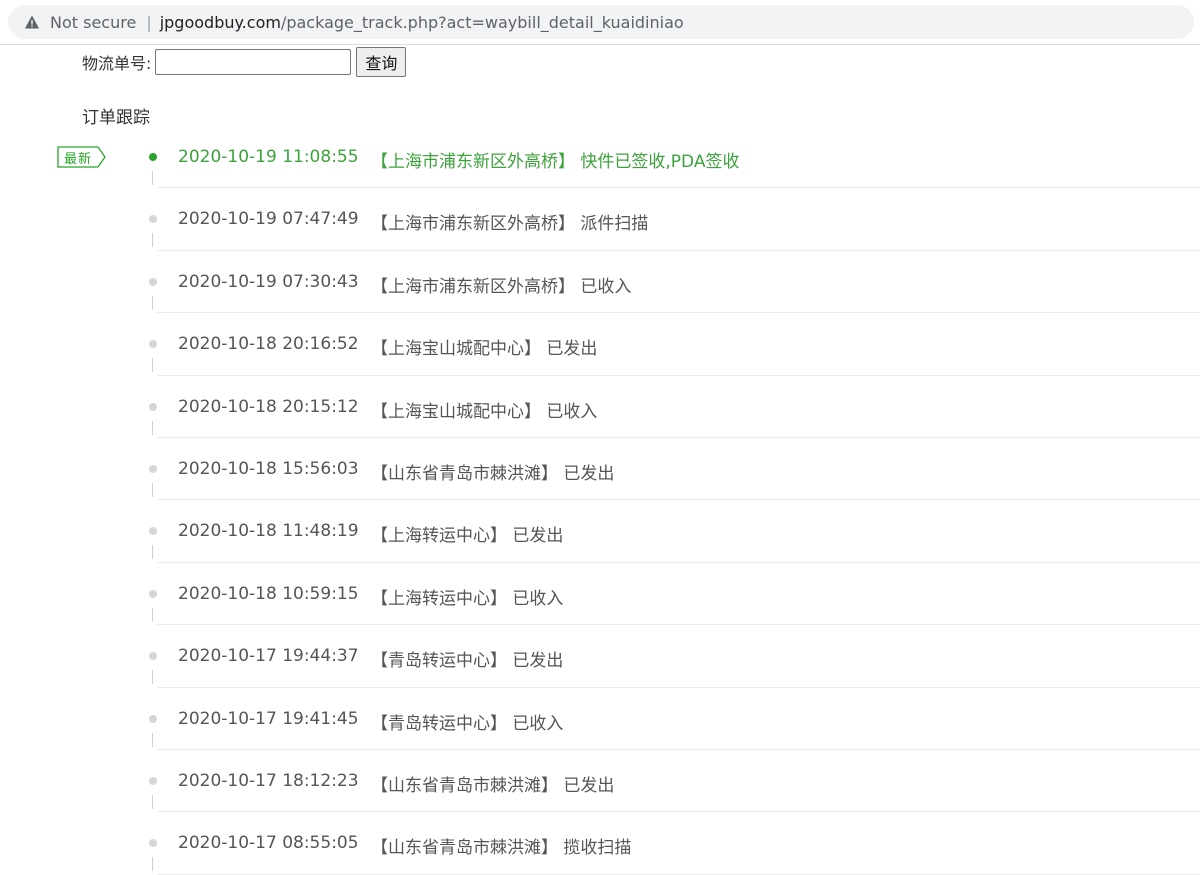 The width and height of the screenshot is (1200, 875). I want to click on query-button: 查询, so click(381, 62).